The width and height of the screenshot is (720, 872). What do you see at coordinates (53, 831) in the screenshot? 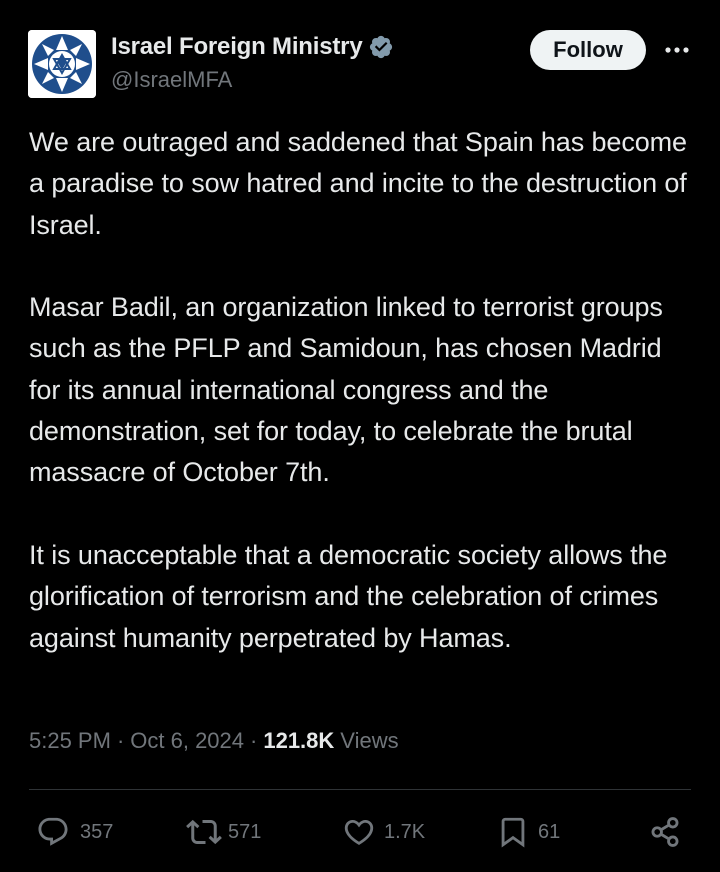
I see `reply-icon` at bounding box center [53, 831].